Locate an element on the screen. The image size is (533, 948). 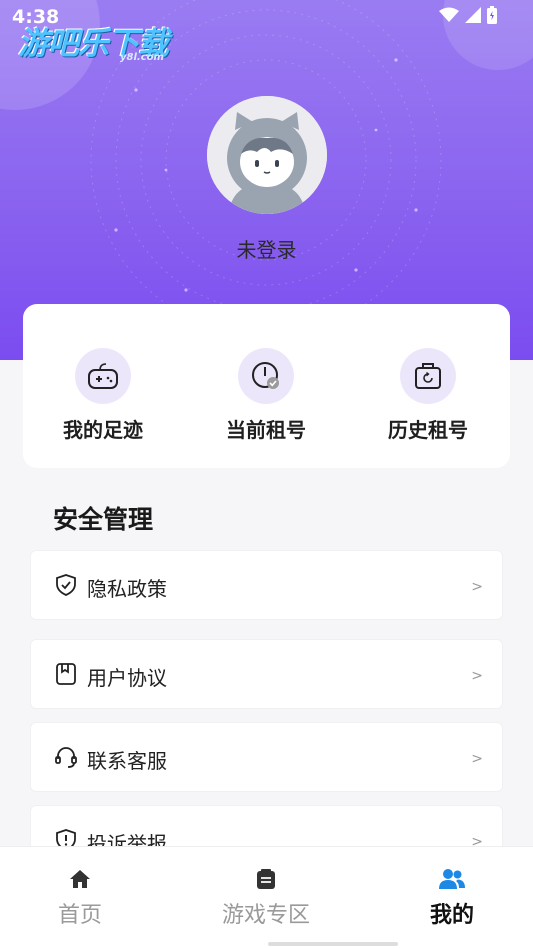
menu-item-contact-support: 联系客服 > is located at coordinates (266, 757).